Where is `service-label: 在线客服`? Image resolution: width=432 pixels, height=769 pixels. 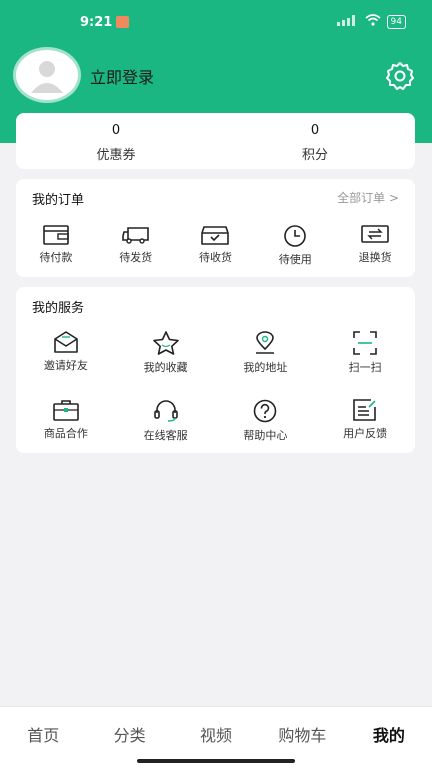
service-label: 在线客服 is located at coordinates (165, 435).